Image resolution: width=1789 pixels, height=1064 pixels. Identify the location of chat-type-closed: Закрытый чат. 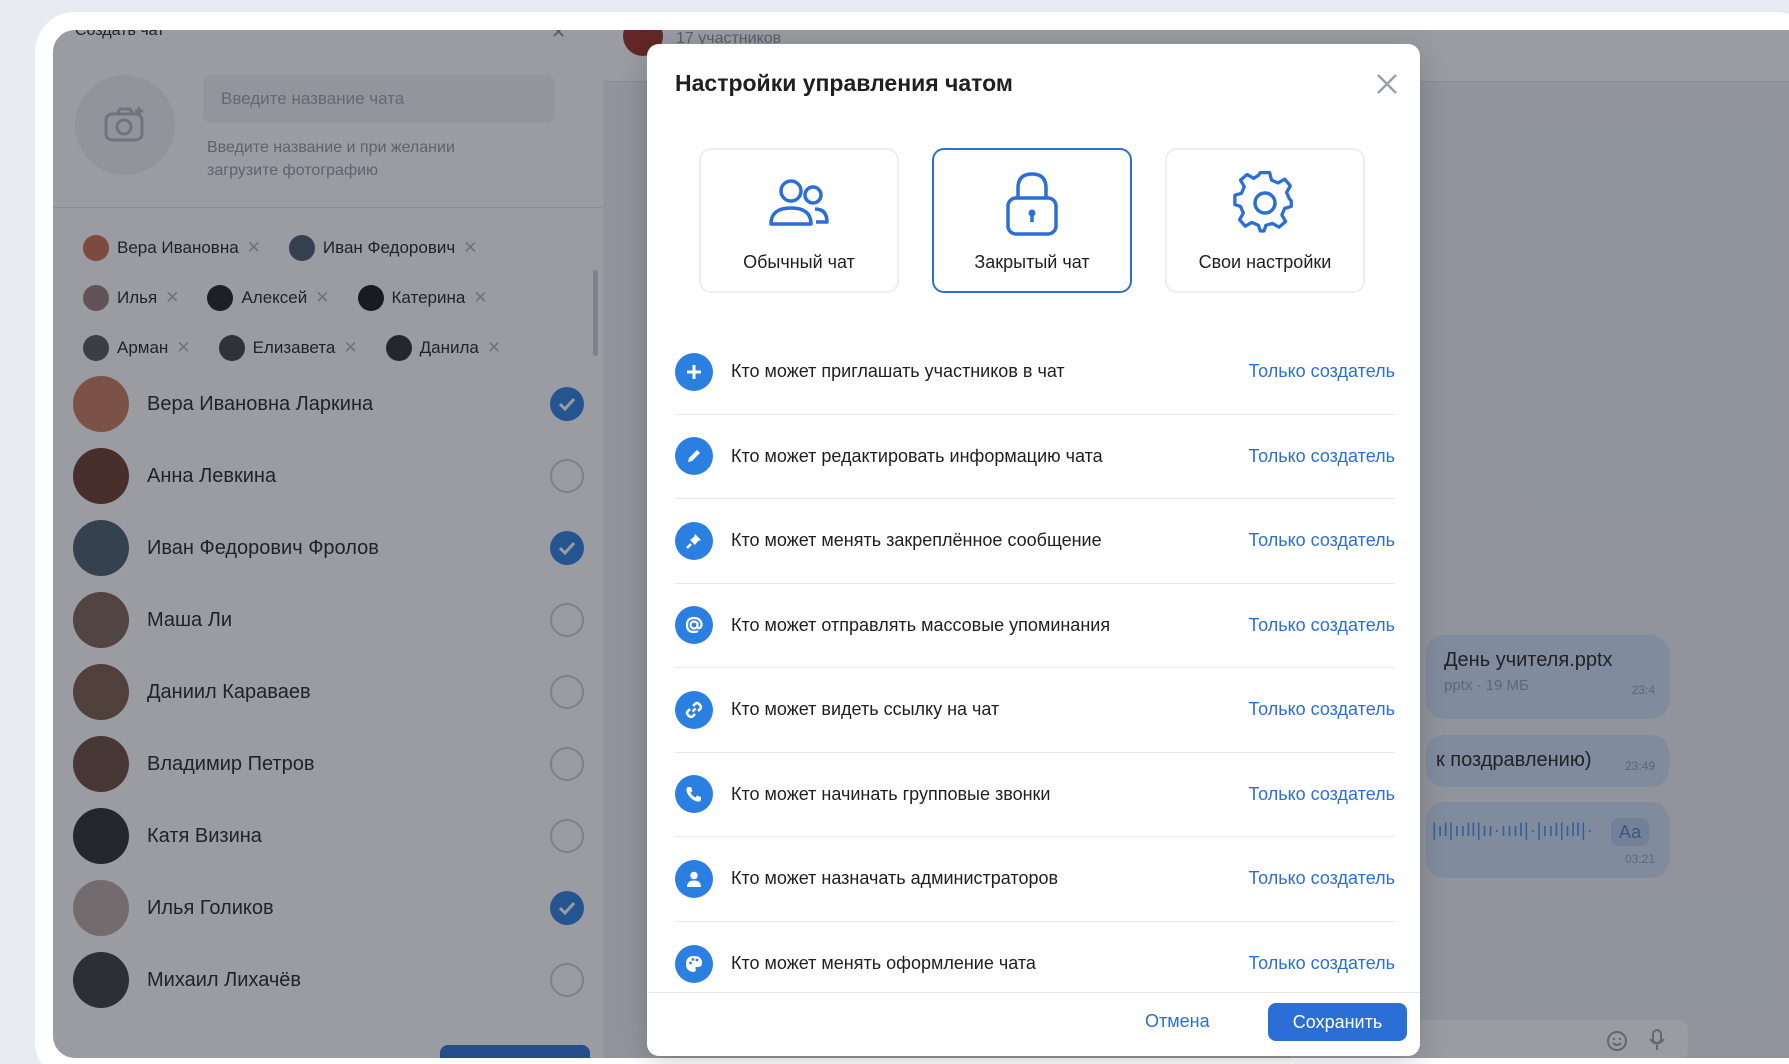
(1032, 220).